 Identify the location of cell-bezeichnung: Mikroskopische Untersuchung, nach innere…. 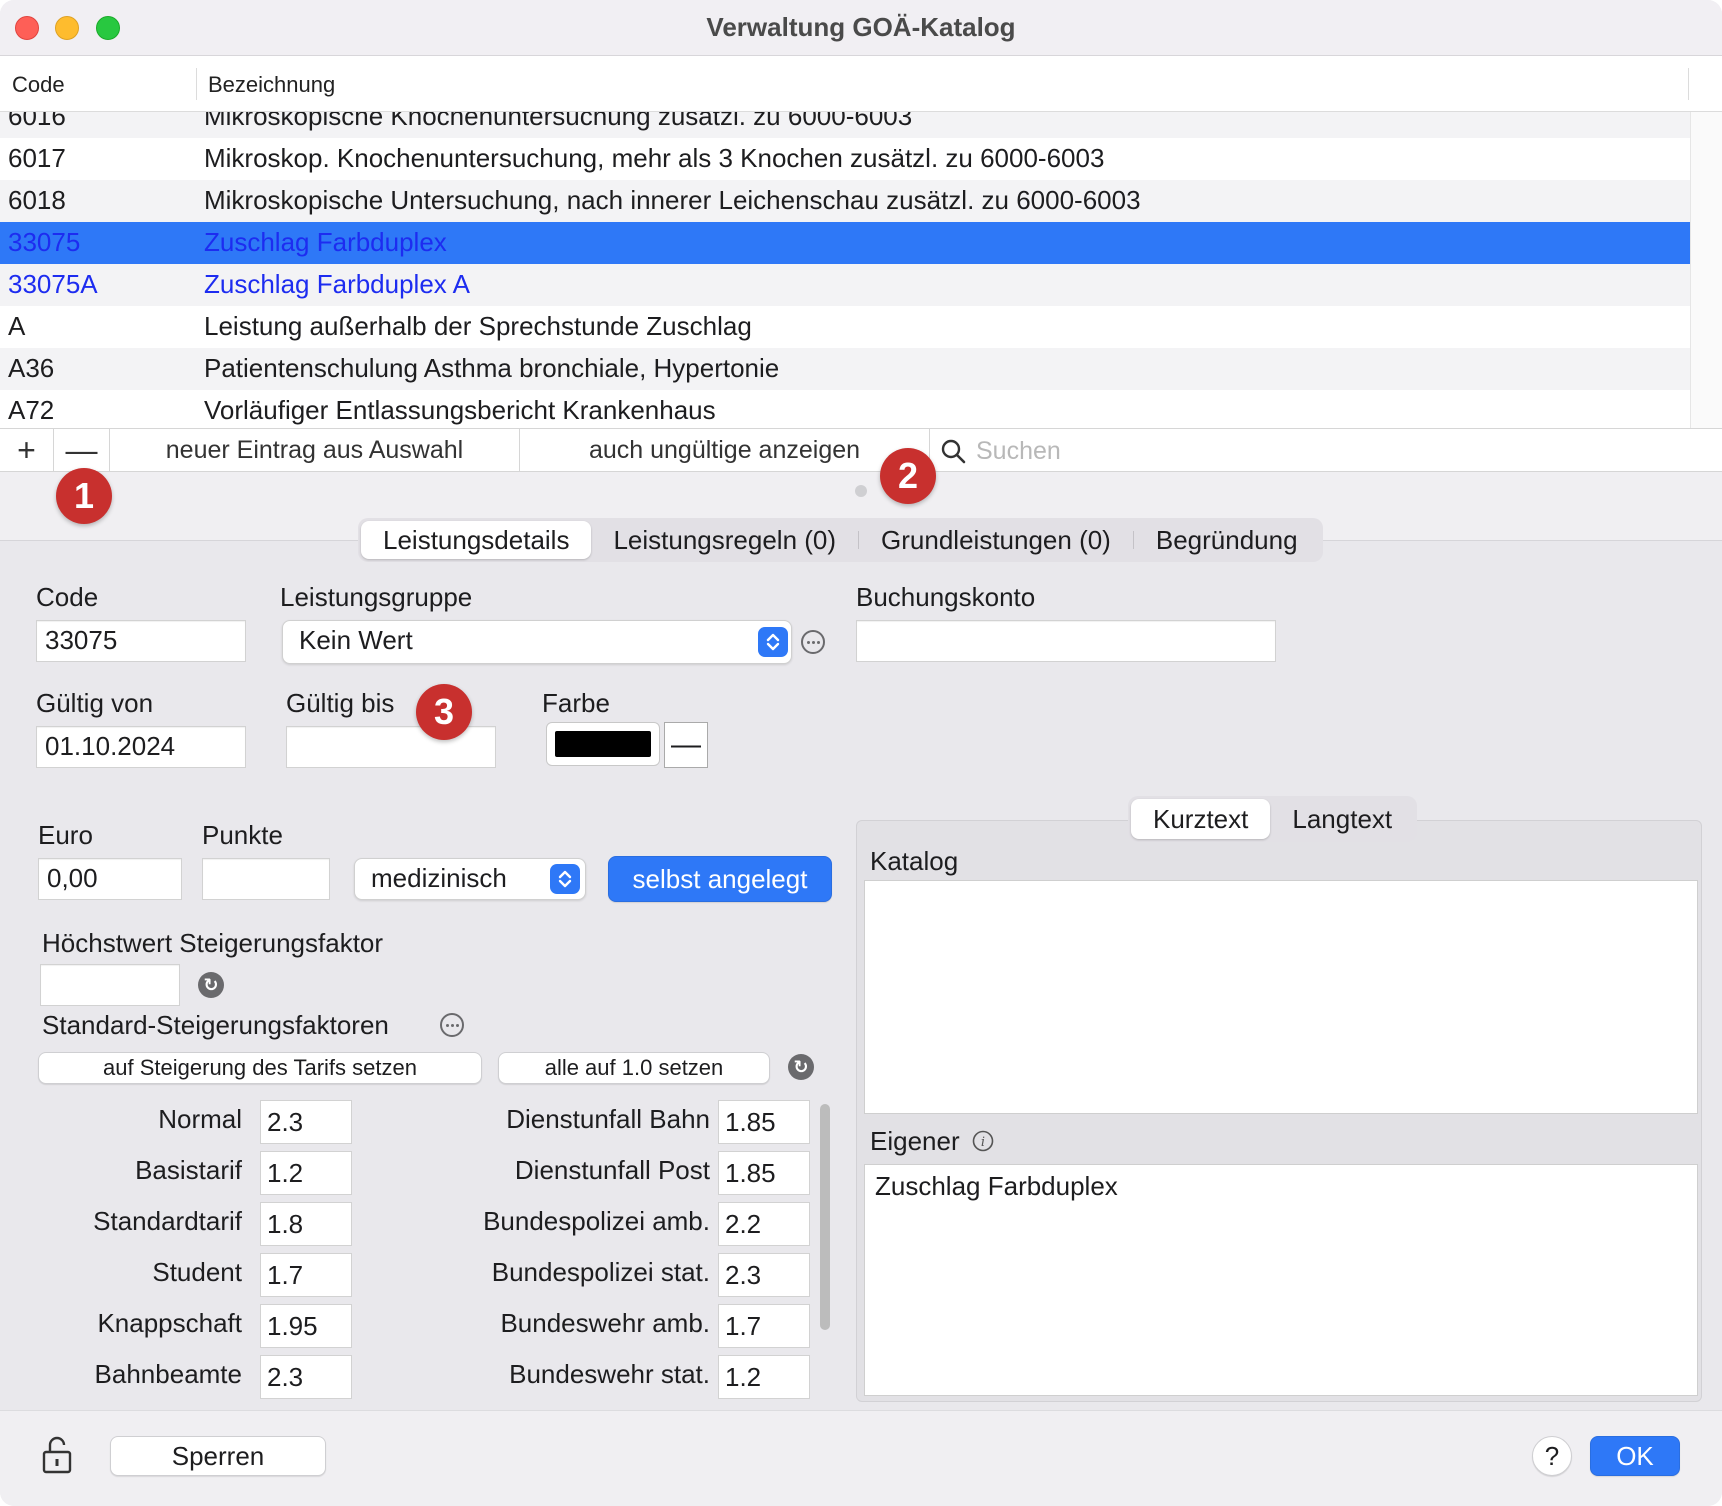
(672, 200).